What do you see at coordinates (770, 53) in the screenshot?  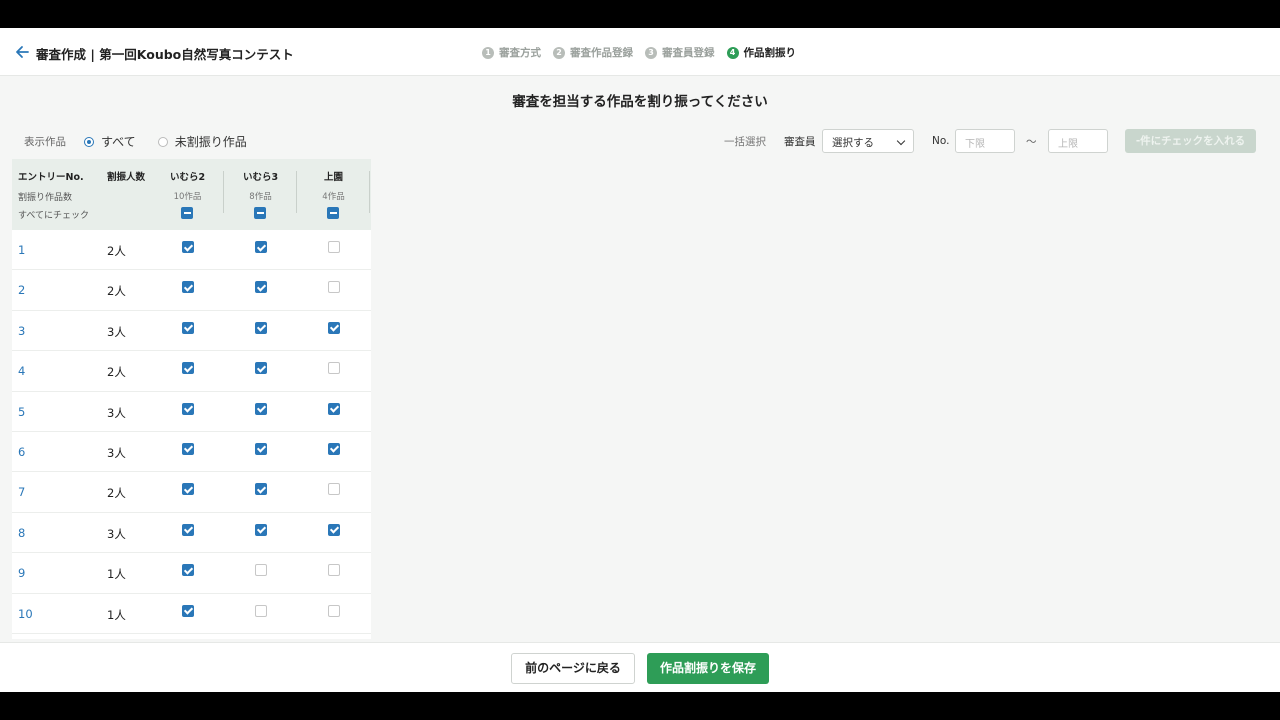 I see `step-label: 作品割振り` at bounding box center [770, 53].